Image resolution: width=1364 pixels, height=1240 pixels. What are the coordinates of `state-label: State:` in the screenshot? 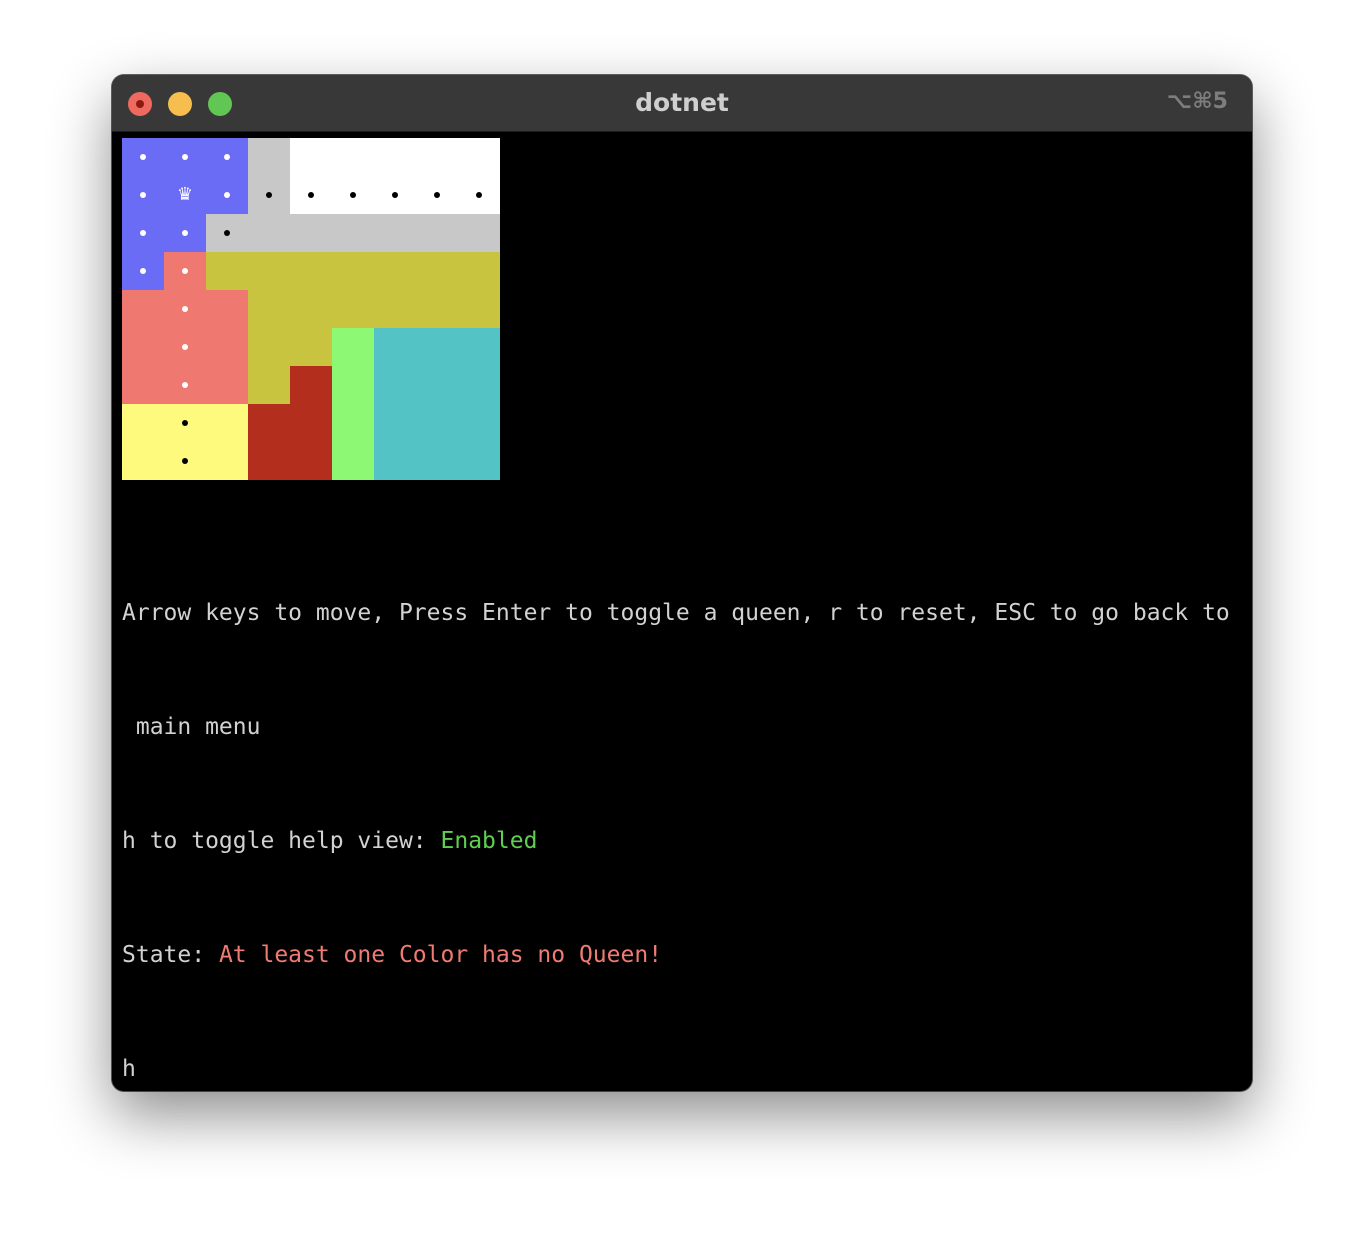 It's located at (170, 955).